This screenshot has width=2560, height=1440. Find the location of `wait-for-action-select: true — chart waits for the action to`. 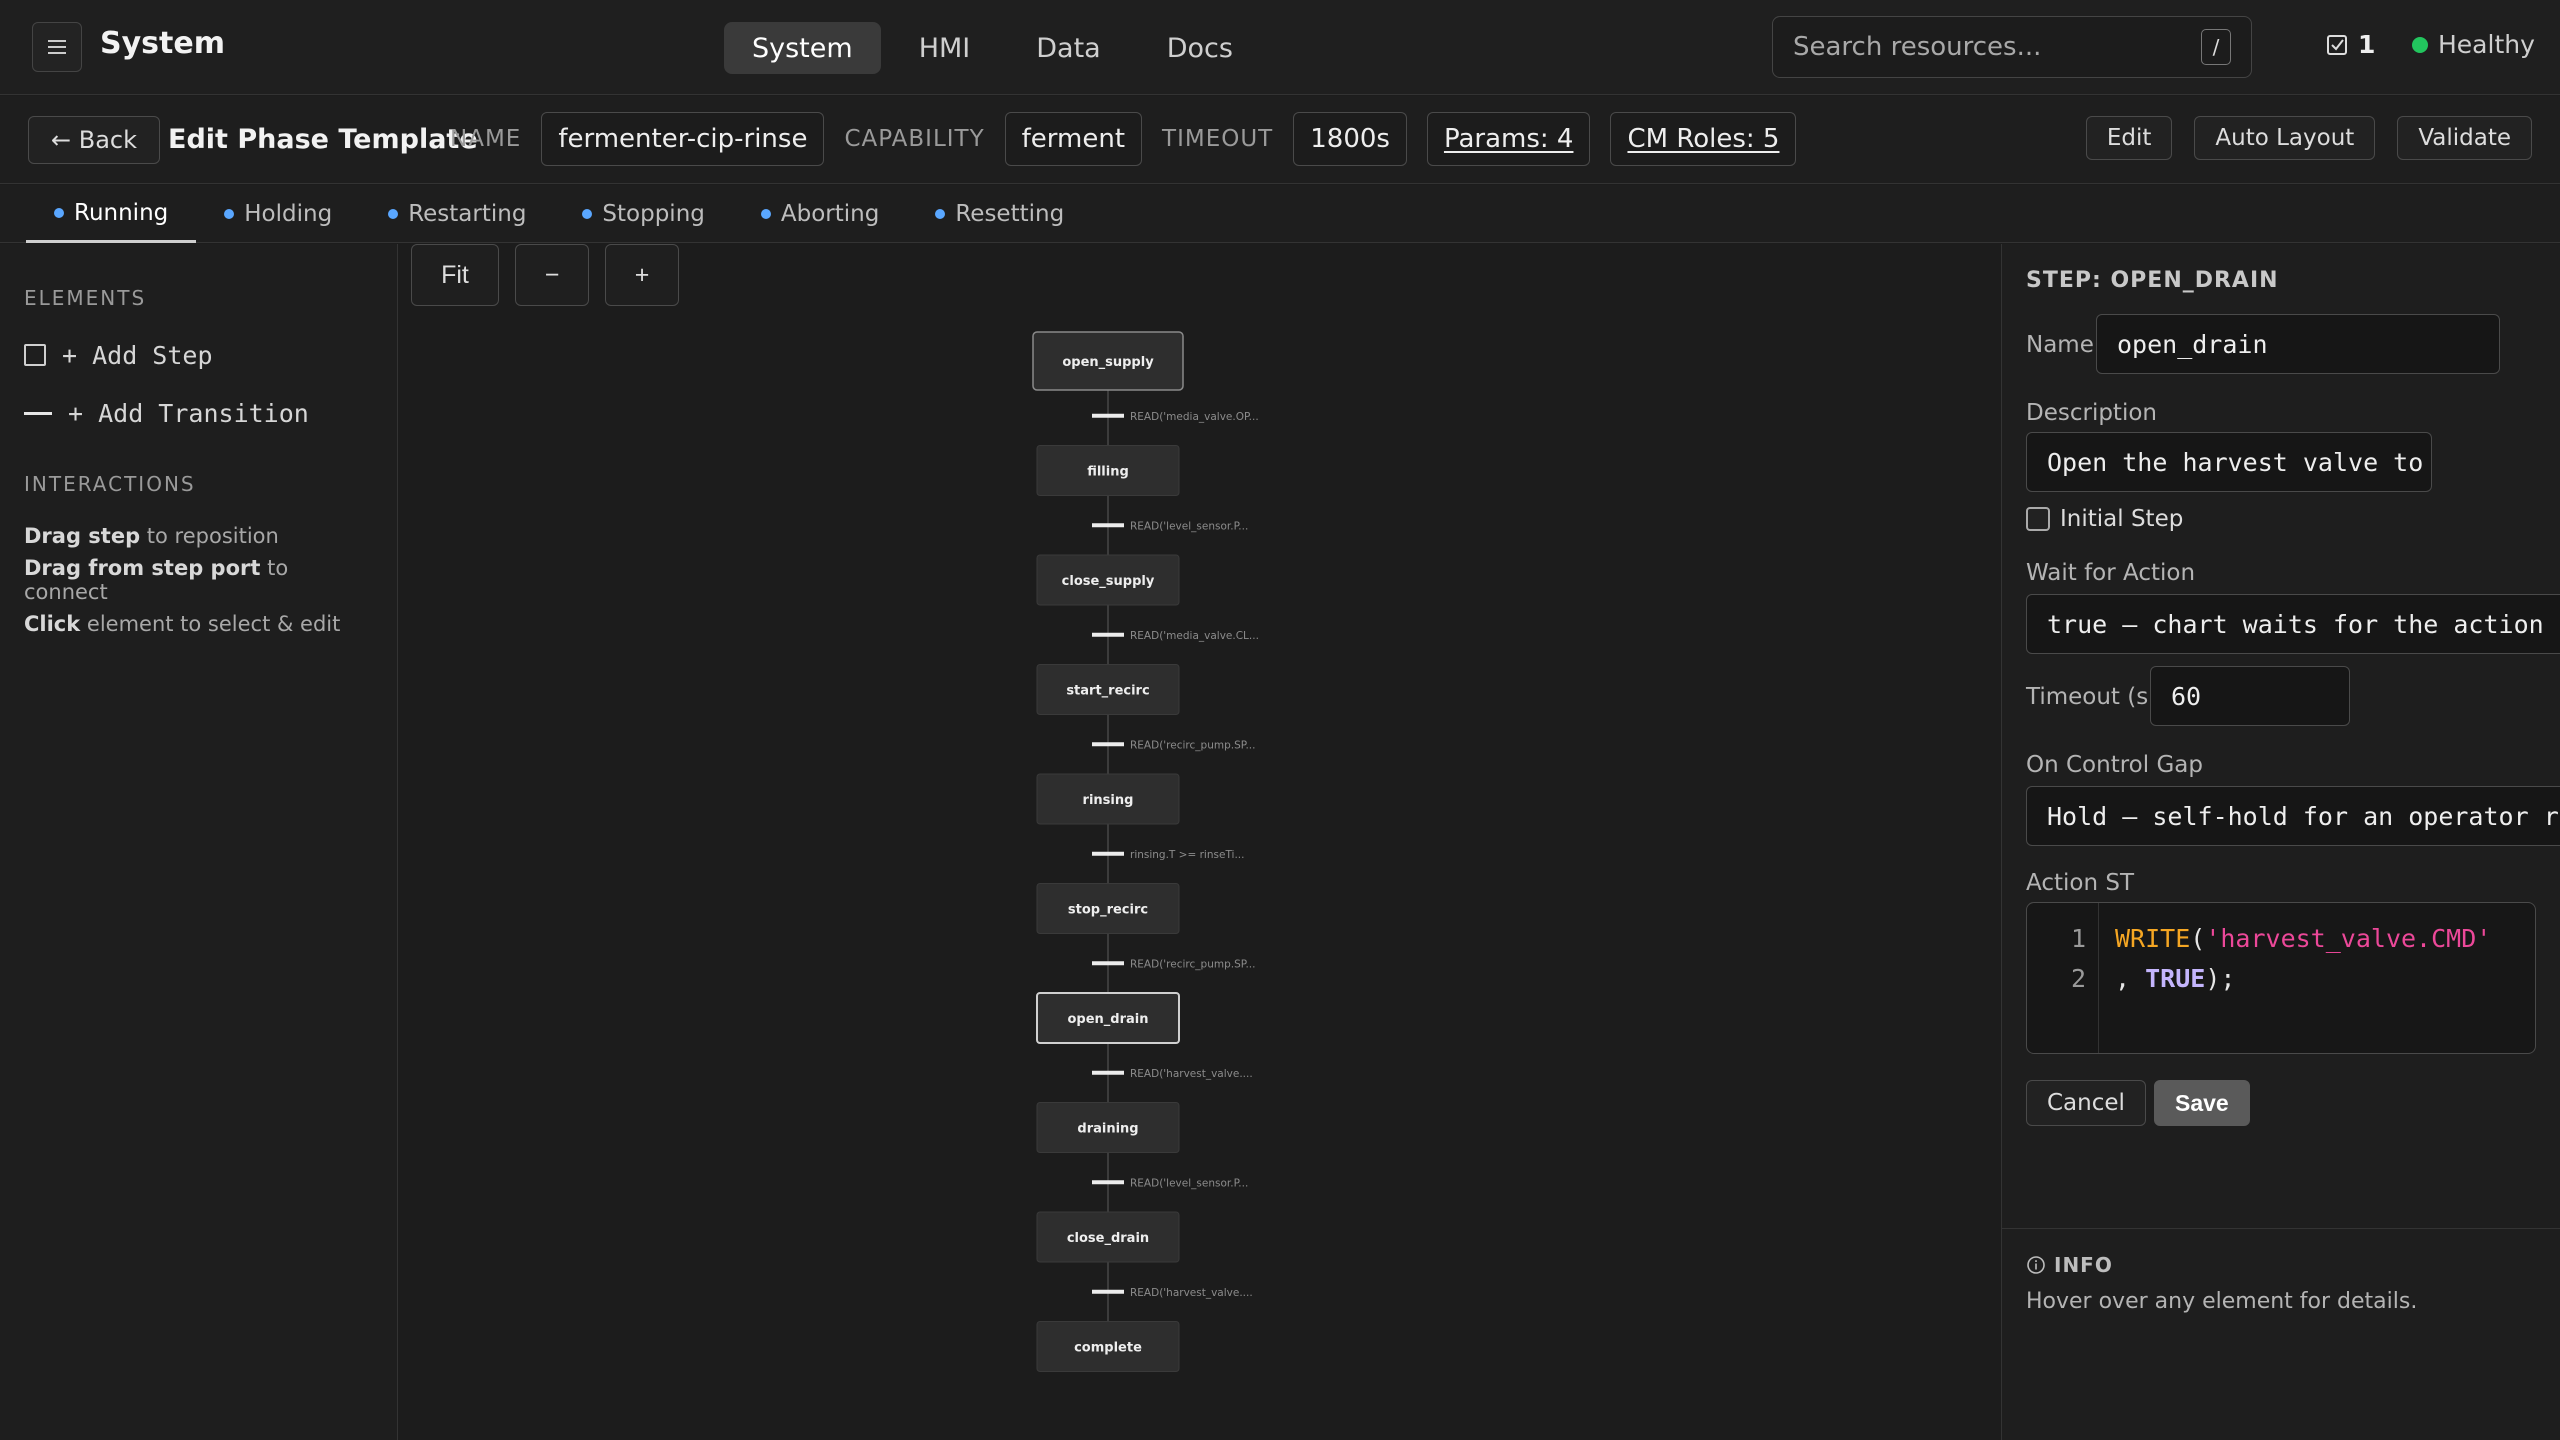

wait-for-action-select: true — chart waits for the action to is located at coordinates (2293, 624).